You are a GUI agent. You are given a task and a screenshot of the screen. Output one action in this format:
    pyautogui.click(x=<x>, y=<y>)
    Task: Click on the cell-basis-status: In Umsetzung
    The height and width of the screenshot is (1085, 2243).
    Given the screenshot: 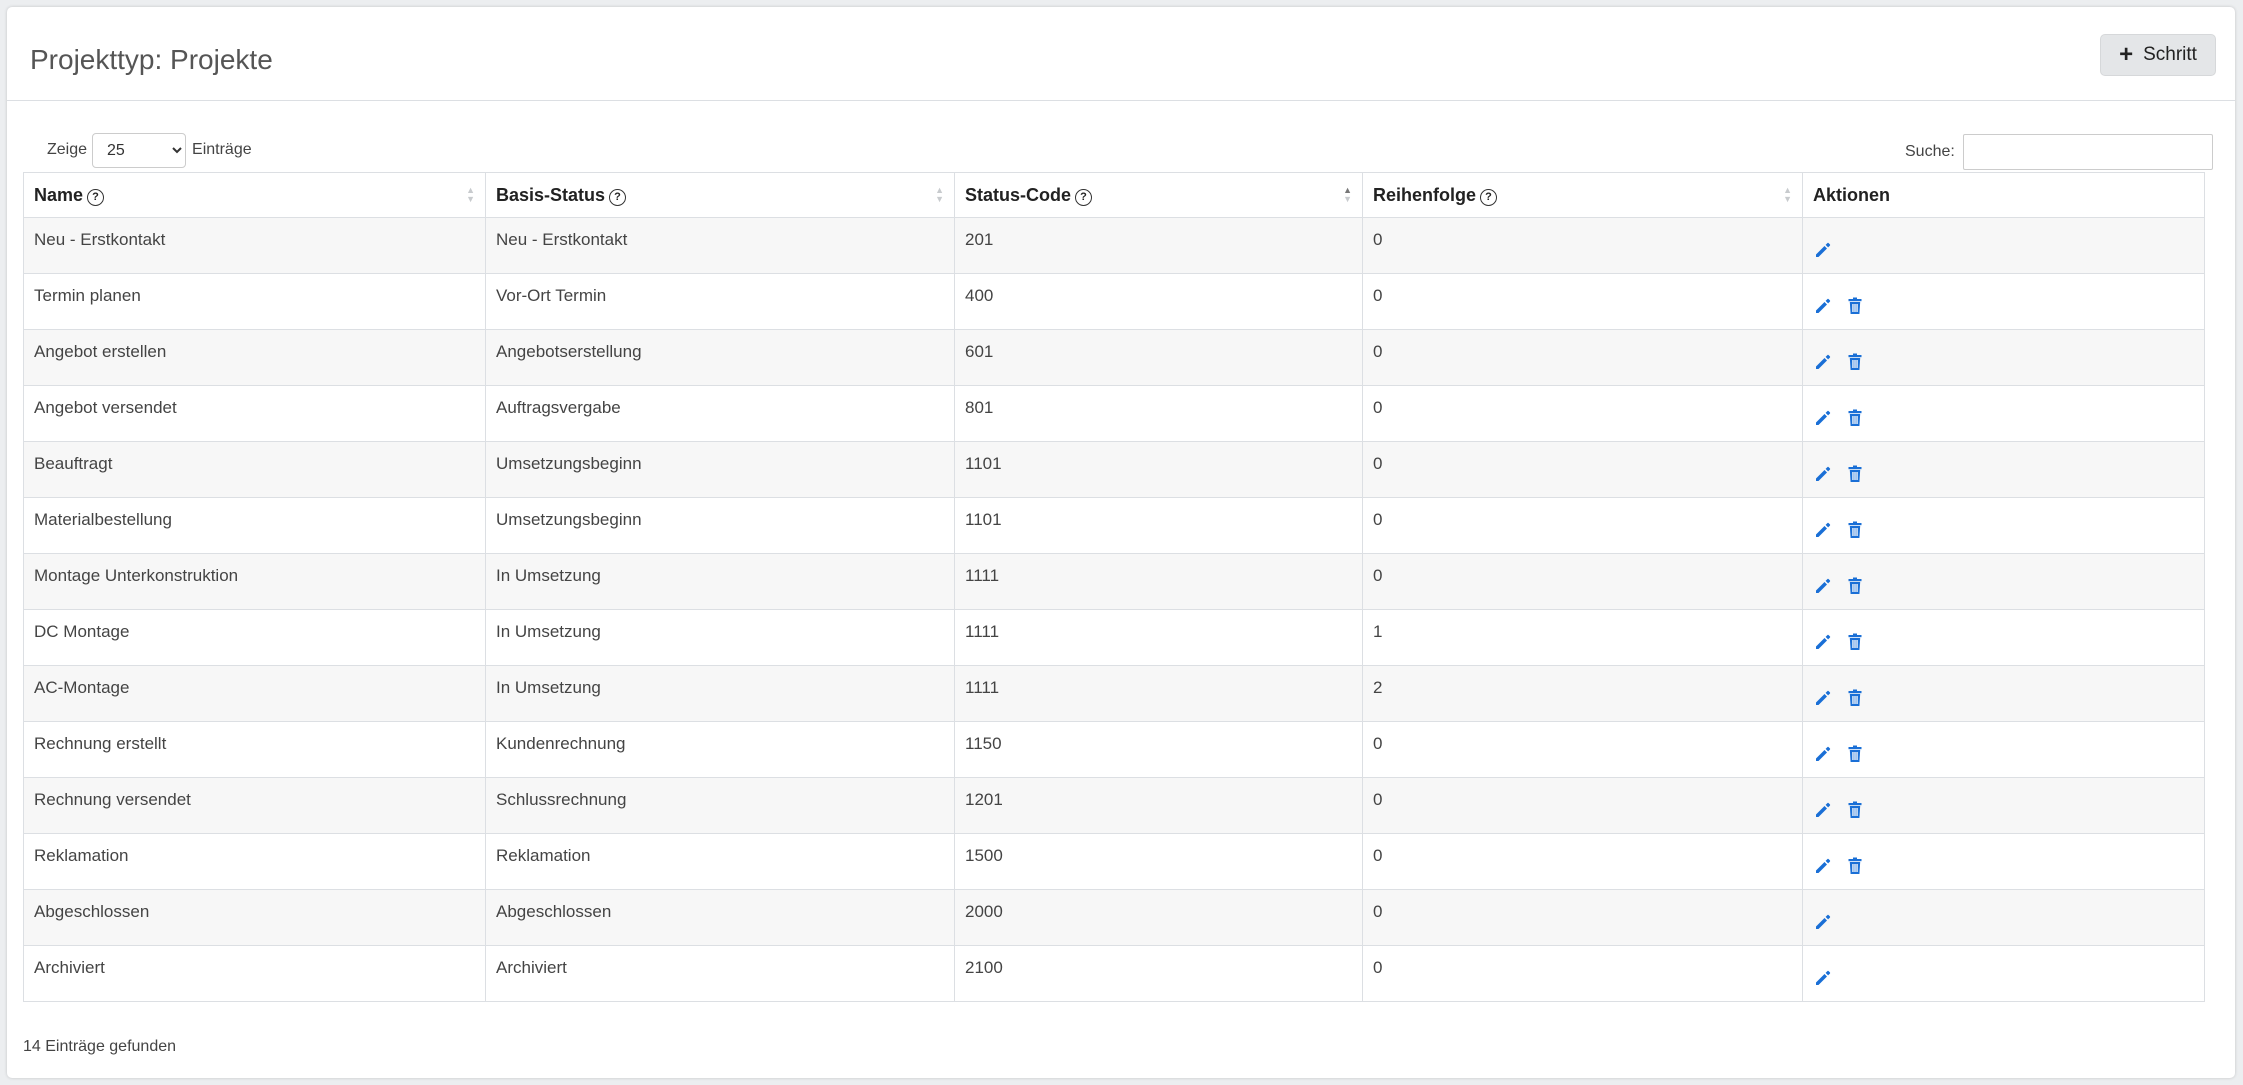 What is the action you would take?
    pyautogui.click(x=720, y=637)
    